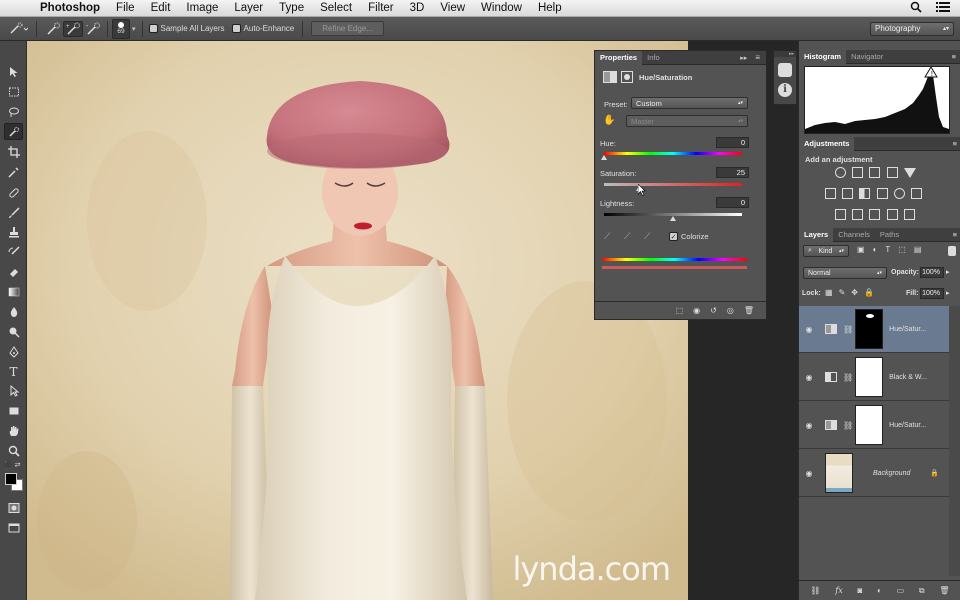 The image size is (960, 600). What do you see at coordinates (912, 28) in the screenshot?
I see `workspace-select: Photography ▴▾` at bounding box center [912, 28].